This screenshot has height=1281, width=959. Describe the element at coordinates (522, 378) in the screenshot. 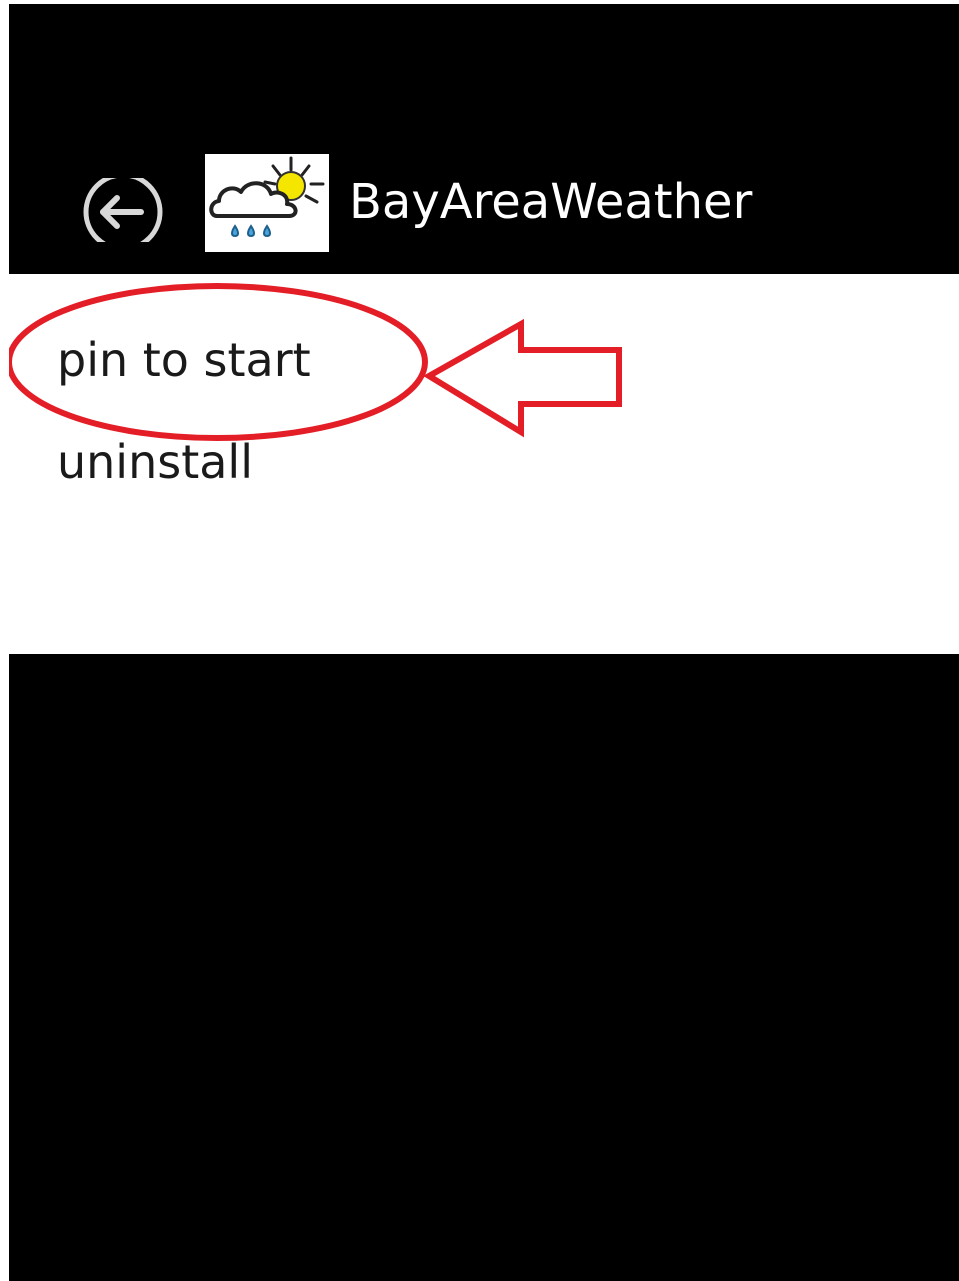

I see `highlight-arrow` at that location.